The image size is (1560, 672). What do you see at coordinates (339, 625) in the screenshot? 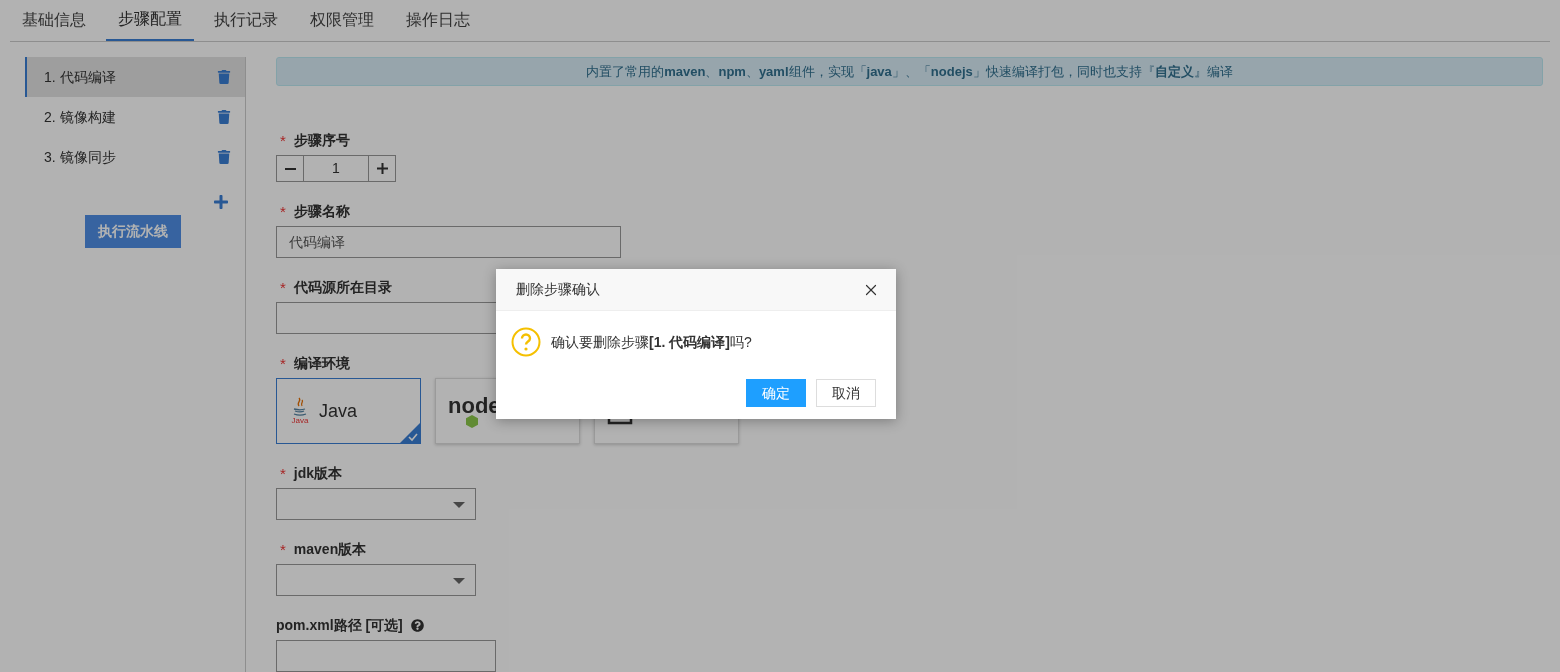
I see `field-label: pom.xml路径 [可选]` at bounding box center [339, 625].